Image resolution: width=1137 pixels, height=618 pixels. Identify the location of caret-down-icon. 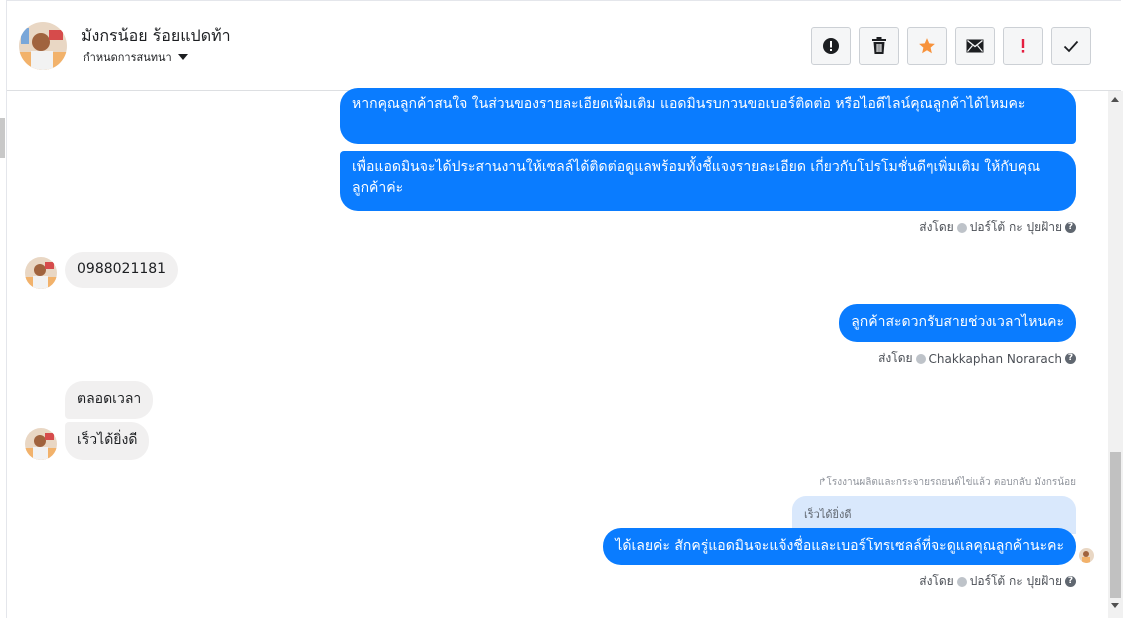
(182, 57).